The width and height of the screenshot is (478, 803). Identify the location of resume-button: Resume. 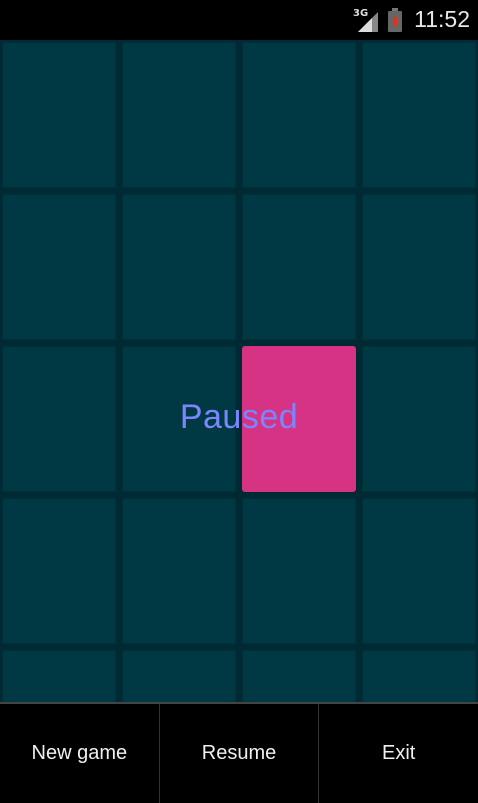
(240, 753).